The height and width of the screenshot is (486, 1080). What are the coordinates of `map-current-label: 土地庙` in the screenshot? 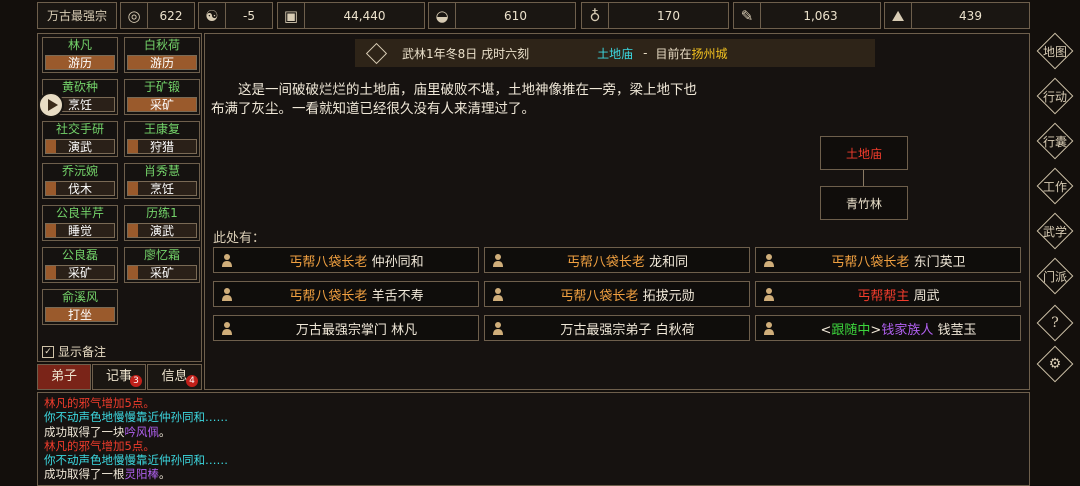 It's located at (863, 153).